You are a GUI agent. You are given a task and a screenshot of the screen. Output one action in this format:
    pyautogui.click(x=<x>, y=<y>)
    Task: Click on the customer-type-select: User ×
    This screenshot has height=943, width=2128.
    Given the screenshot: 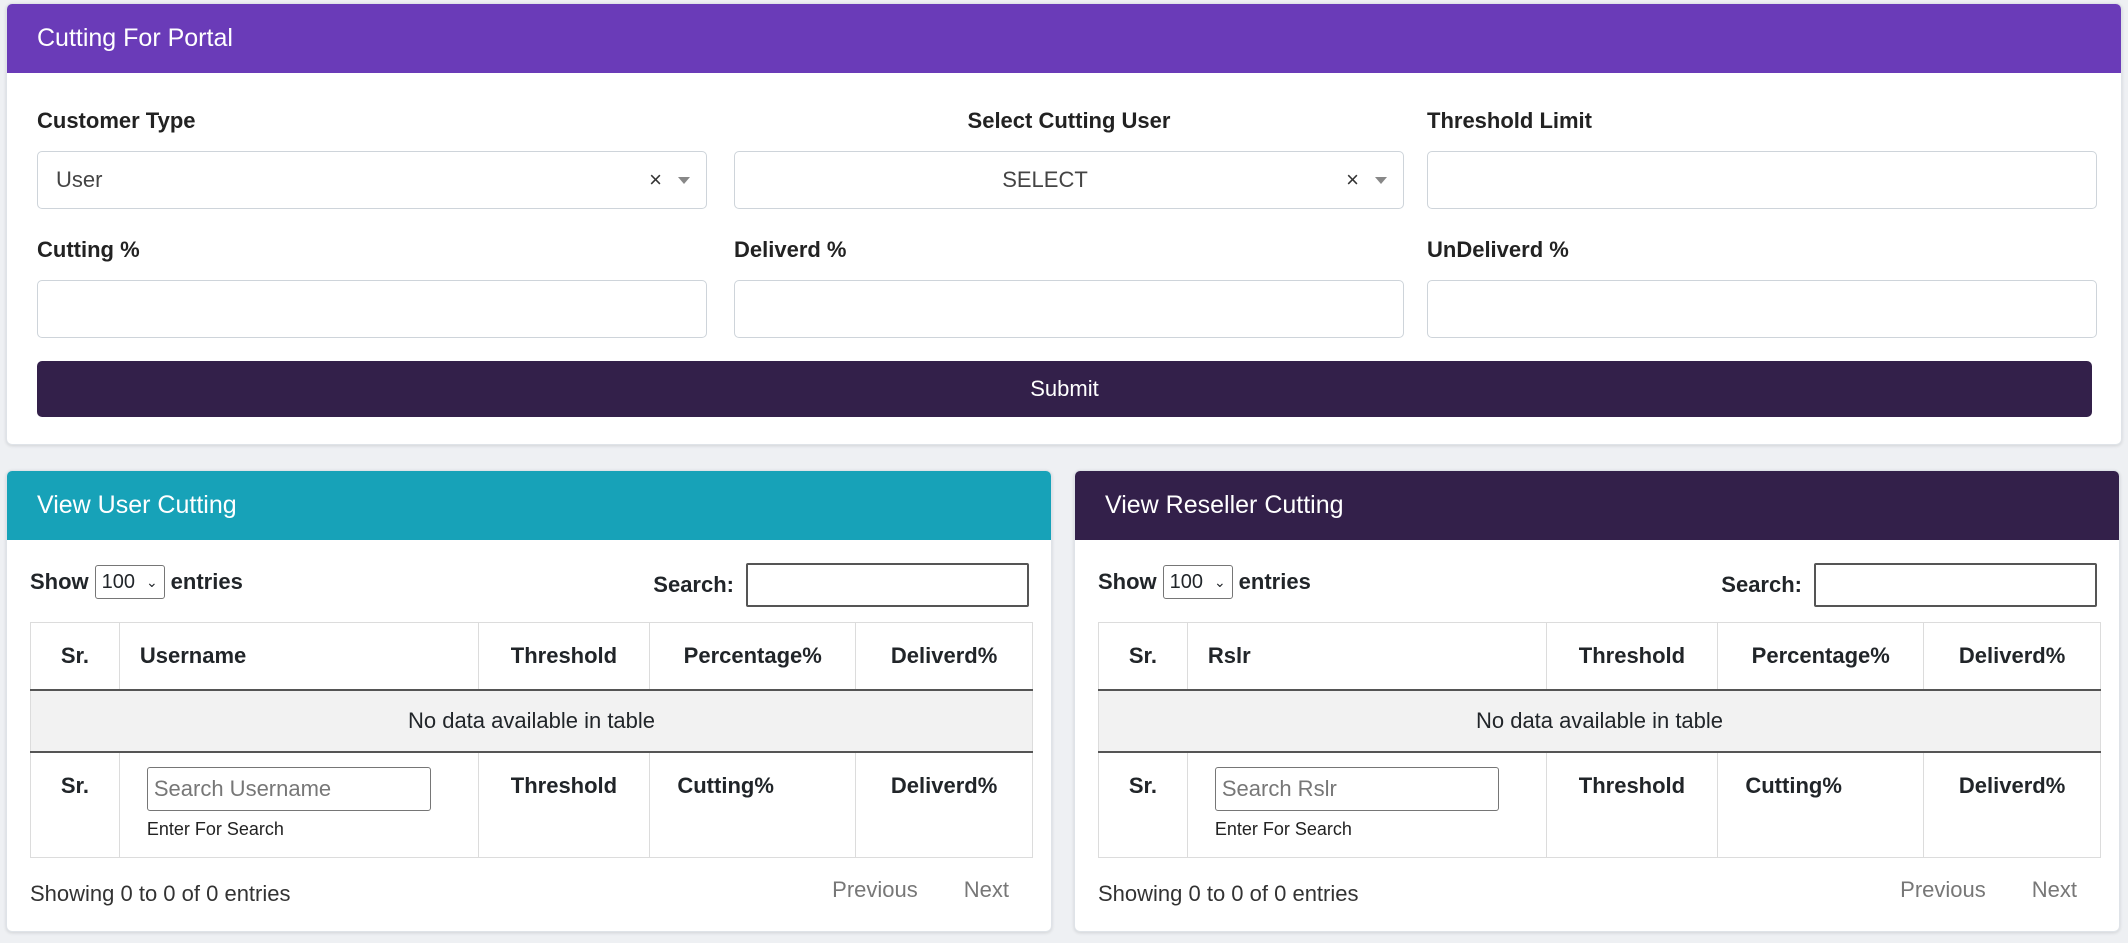 What is the action you would take?
    pyautogui.click(x=372, y=180)
    